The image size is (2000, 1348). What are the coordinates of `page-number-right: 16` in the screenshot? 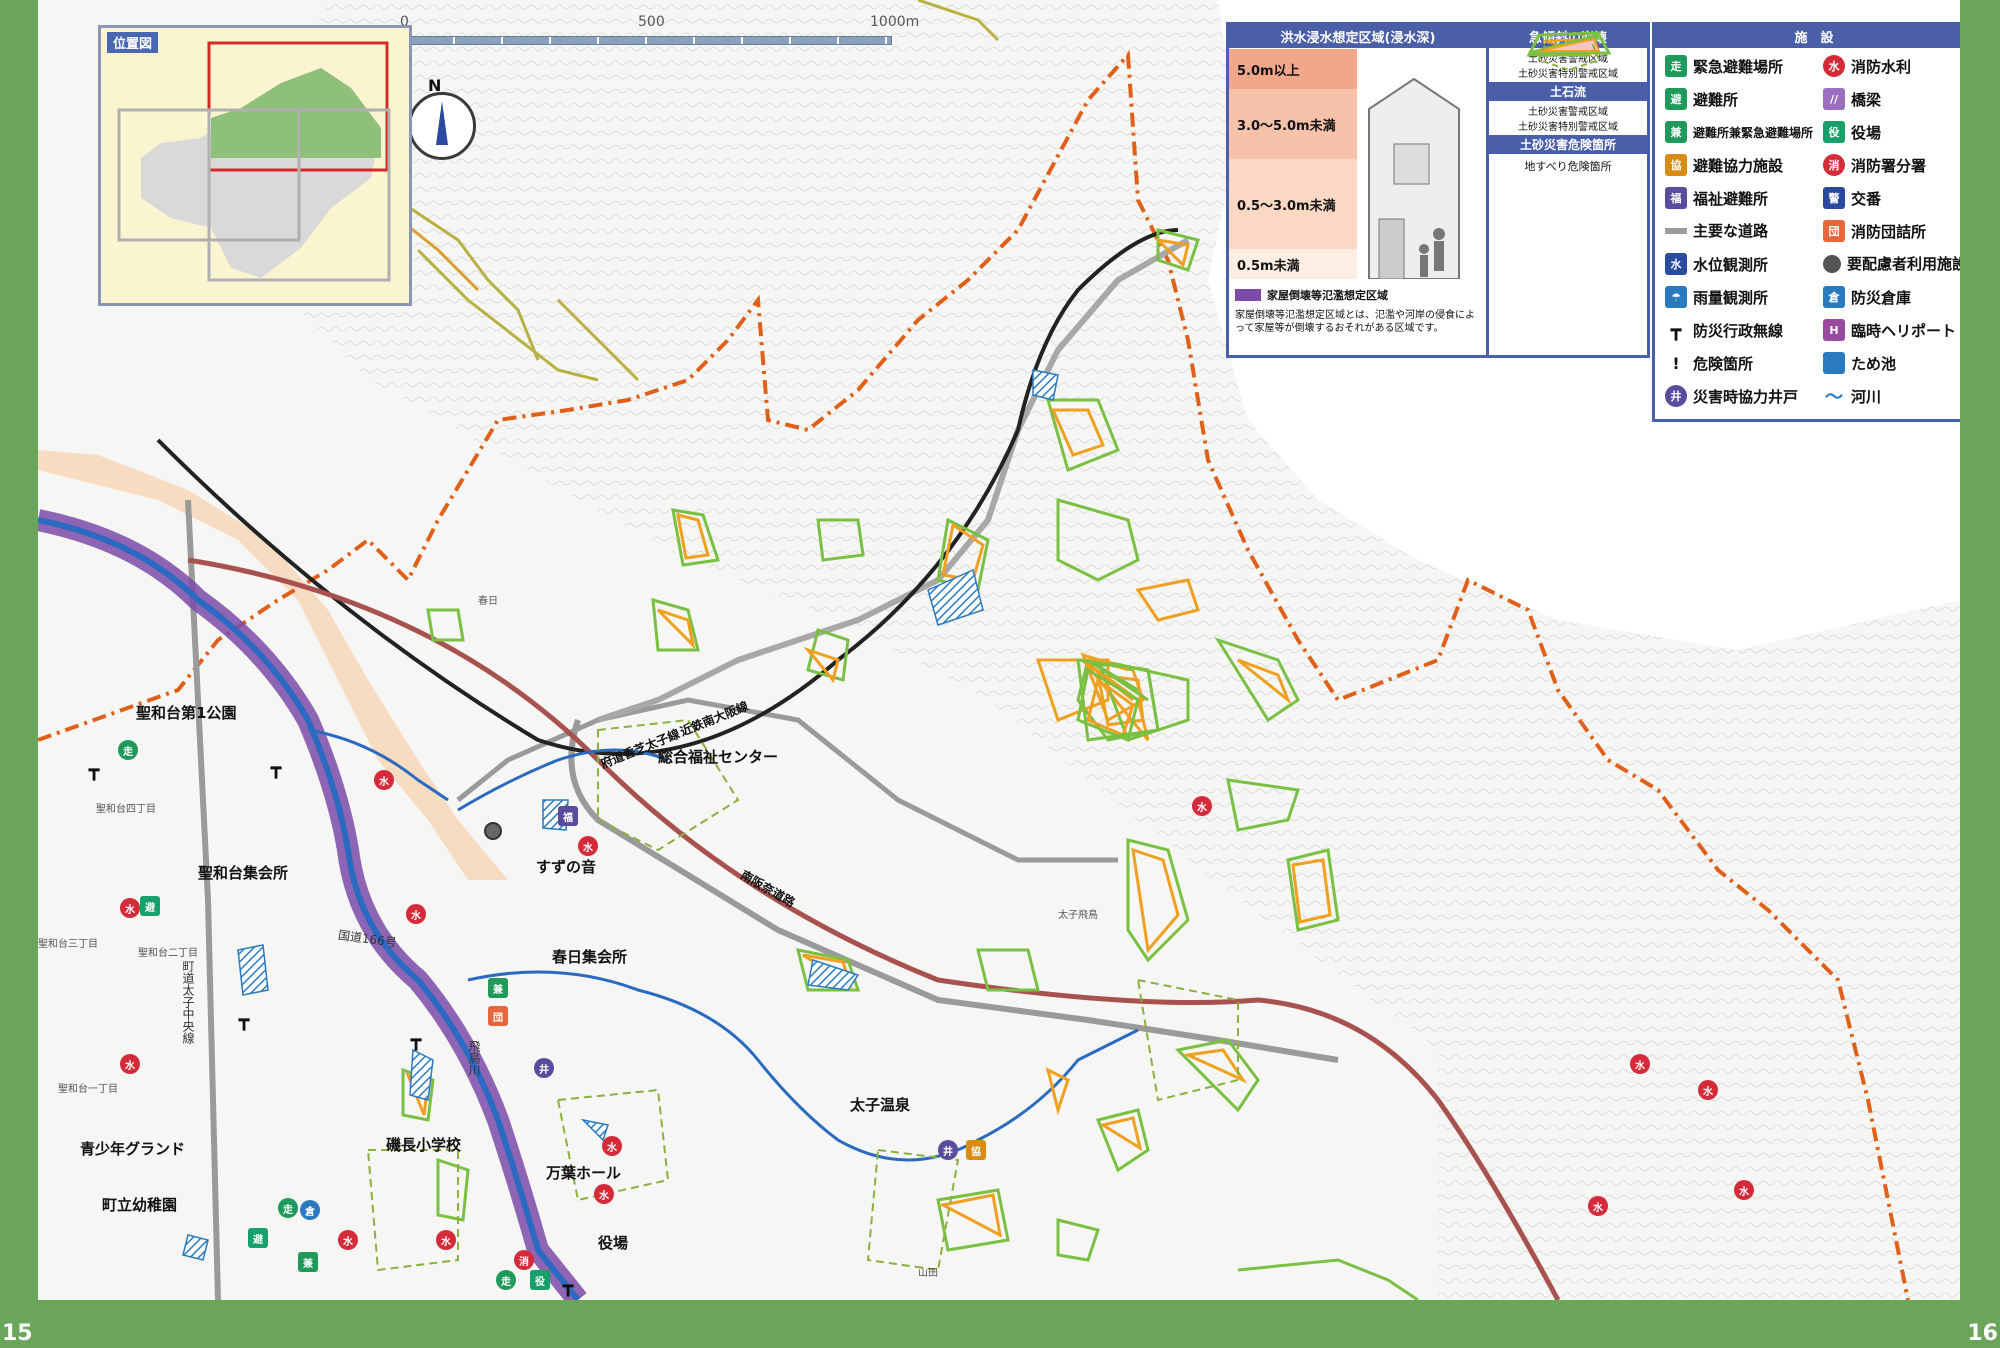 It's located at (1982, 1333).